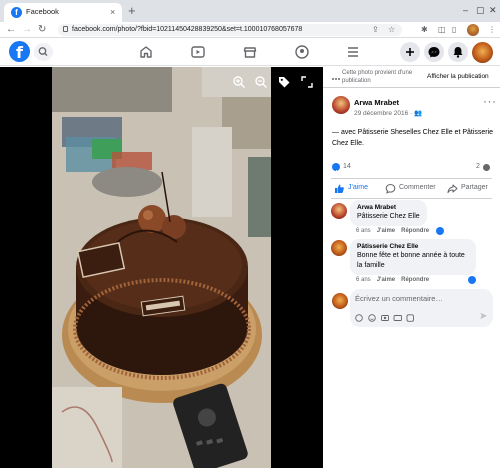 The width and height of the screenshot is (500, 468). I want to click on comment-bubble: Arwa Mrabet Pâtisserie Chez Elle, so click(388, 213).